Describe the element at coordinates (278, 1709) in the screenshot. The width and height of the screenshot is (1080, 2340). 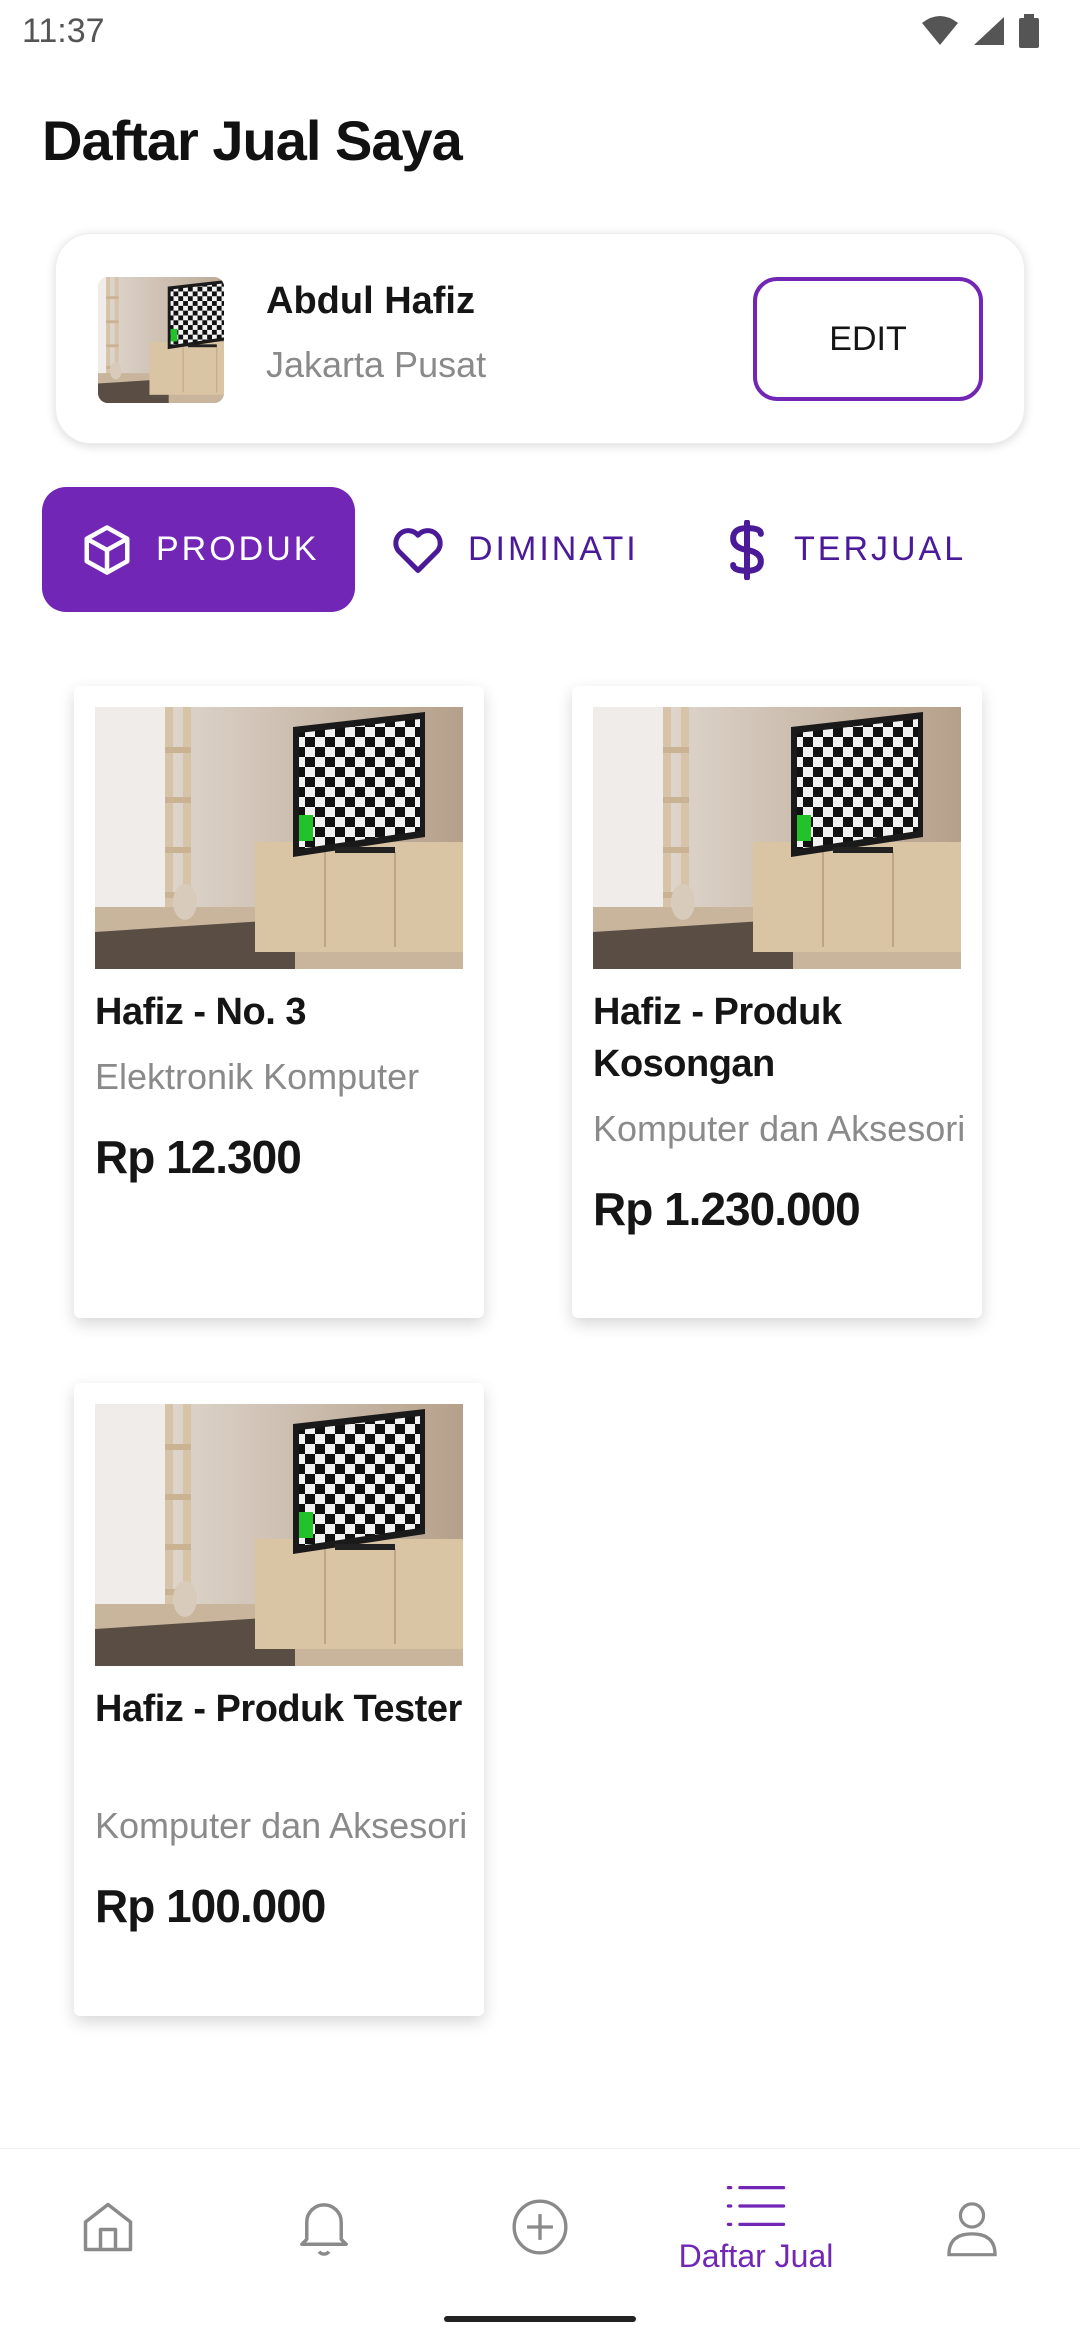
I see `product-name: Hafiz - Produk Tester` at that location.